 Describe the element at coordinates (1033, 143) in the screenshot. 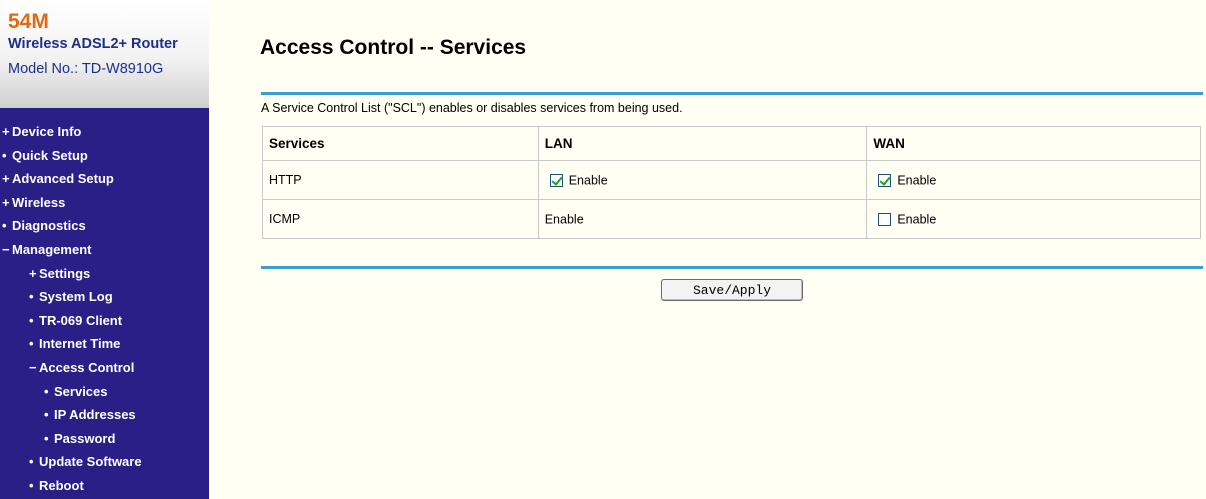

I see `header-wan: WAN` at that location.